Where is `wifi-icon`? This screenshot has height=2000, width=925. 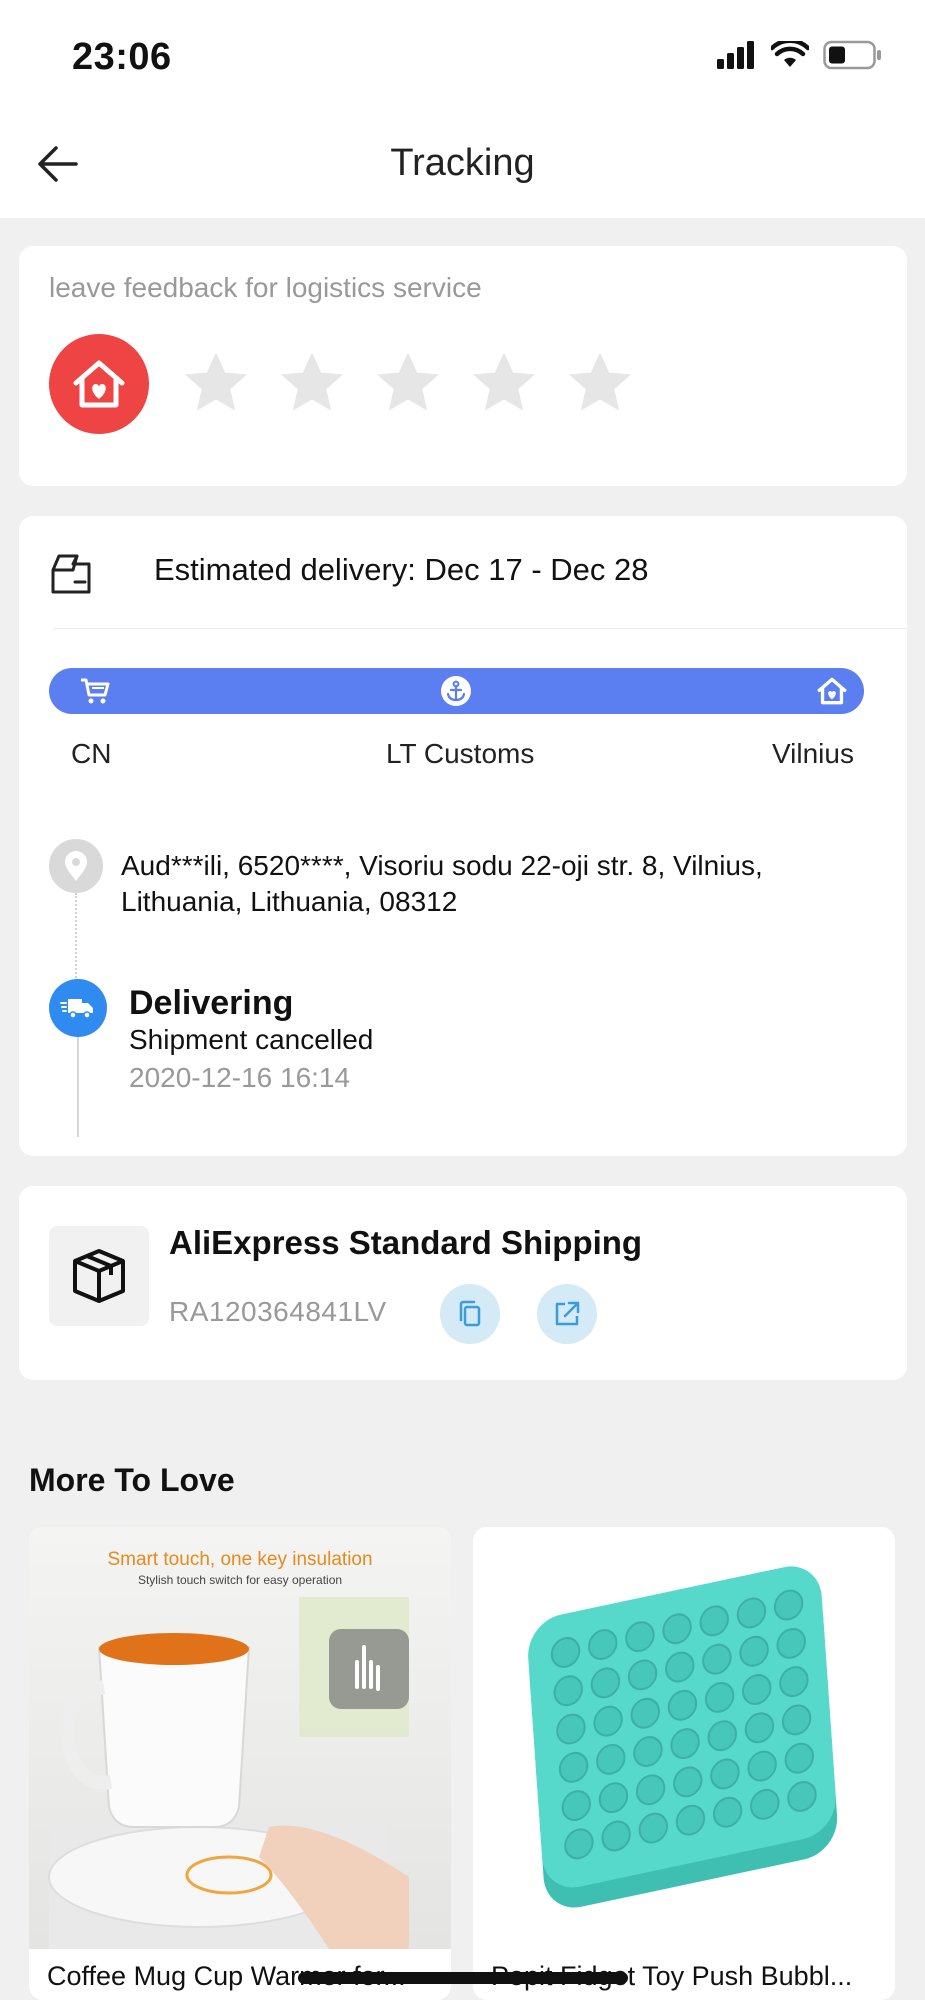
wifi-icon is located at coordinates (790, 54).